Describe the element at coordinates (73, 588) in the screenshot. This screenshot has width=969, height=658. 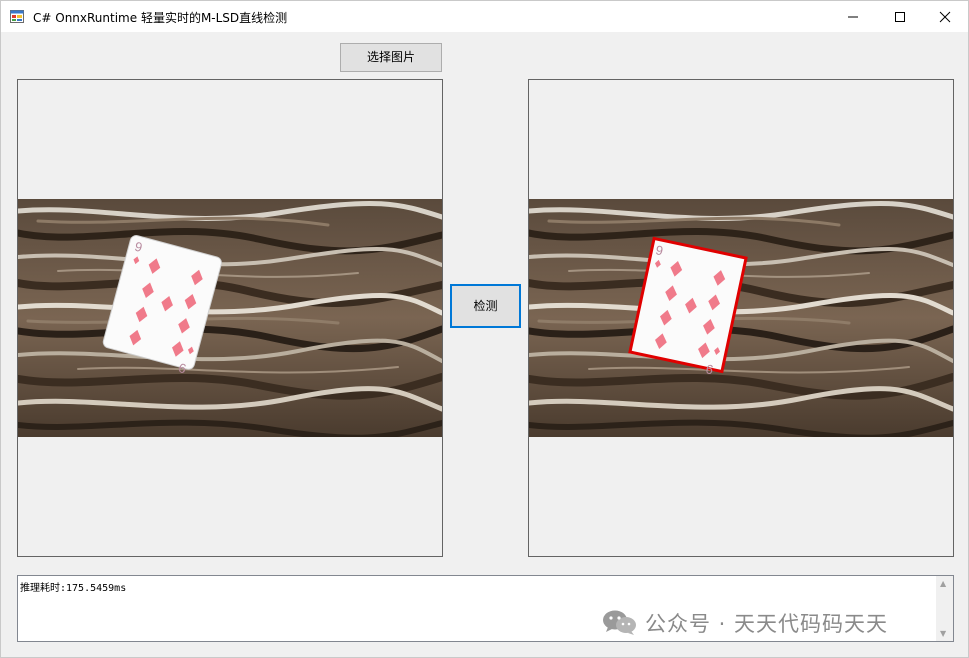
I see `inference-time-text: 推理耗时:175.5459ms` at that location.